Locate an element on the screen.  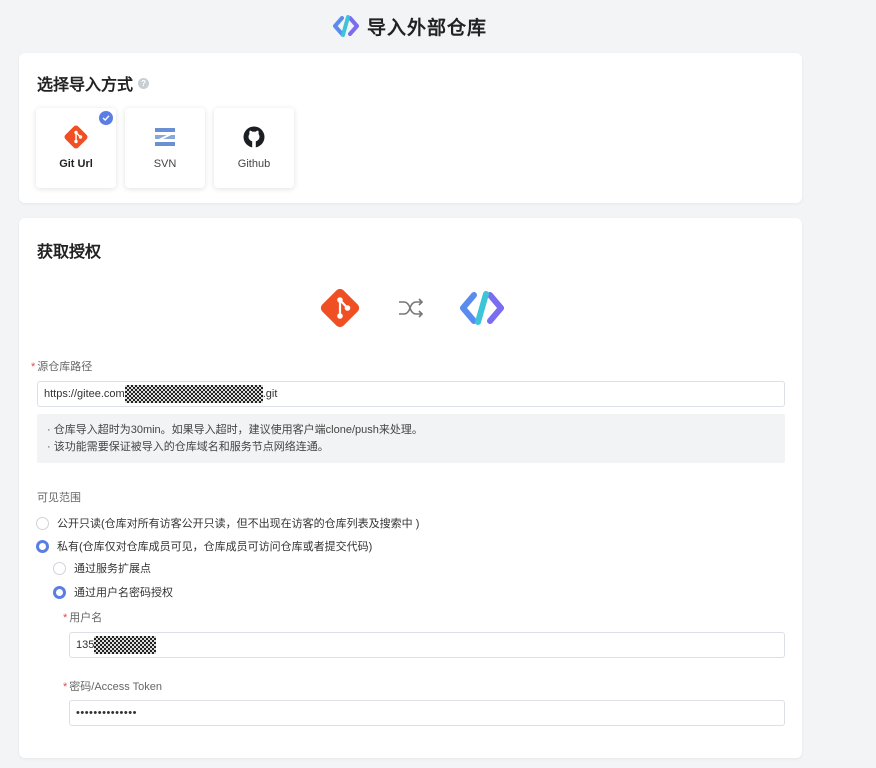
import-method-title: 选择导入方式 ? is located at coordinates (93, 83).